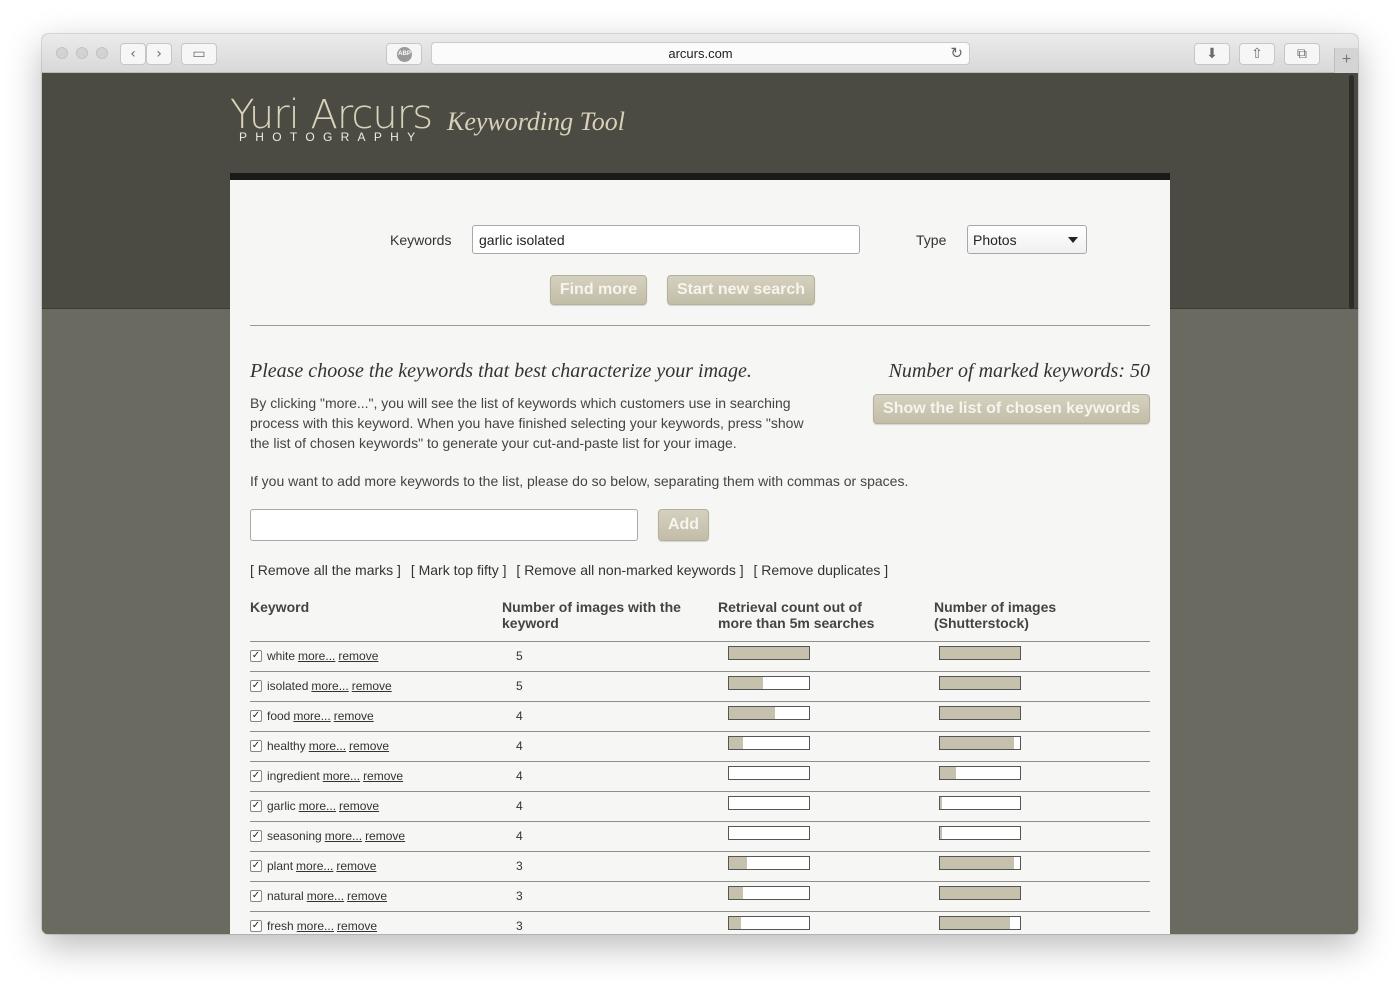  I want to click on remove-all-marks-link: [ Remove all the marks ], so click(325, 570).